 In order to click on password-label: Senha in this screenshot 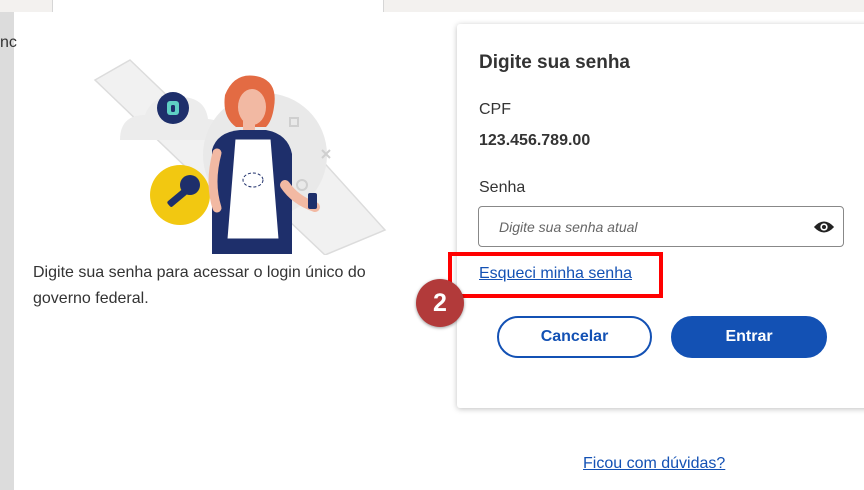, I will do `click(502, 187)`.